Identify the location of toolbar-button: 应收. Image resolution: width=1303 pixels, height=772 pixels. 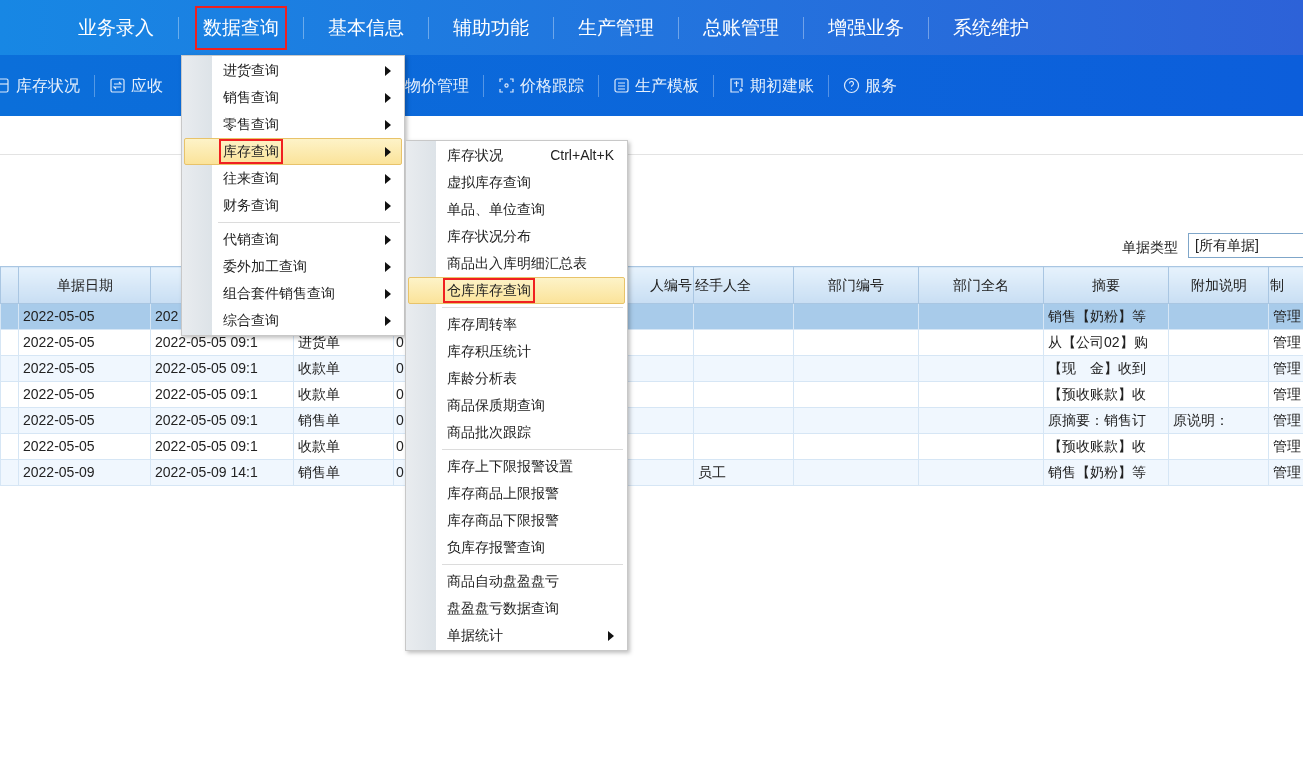
(136, 85).